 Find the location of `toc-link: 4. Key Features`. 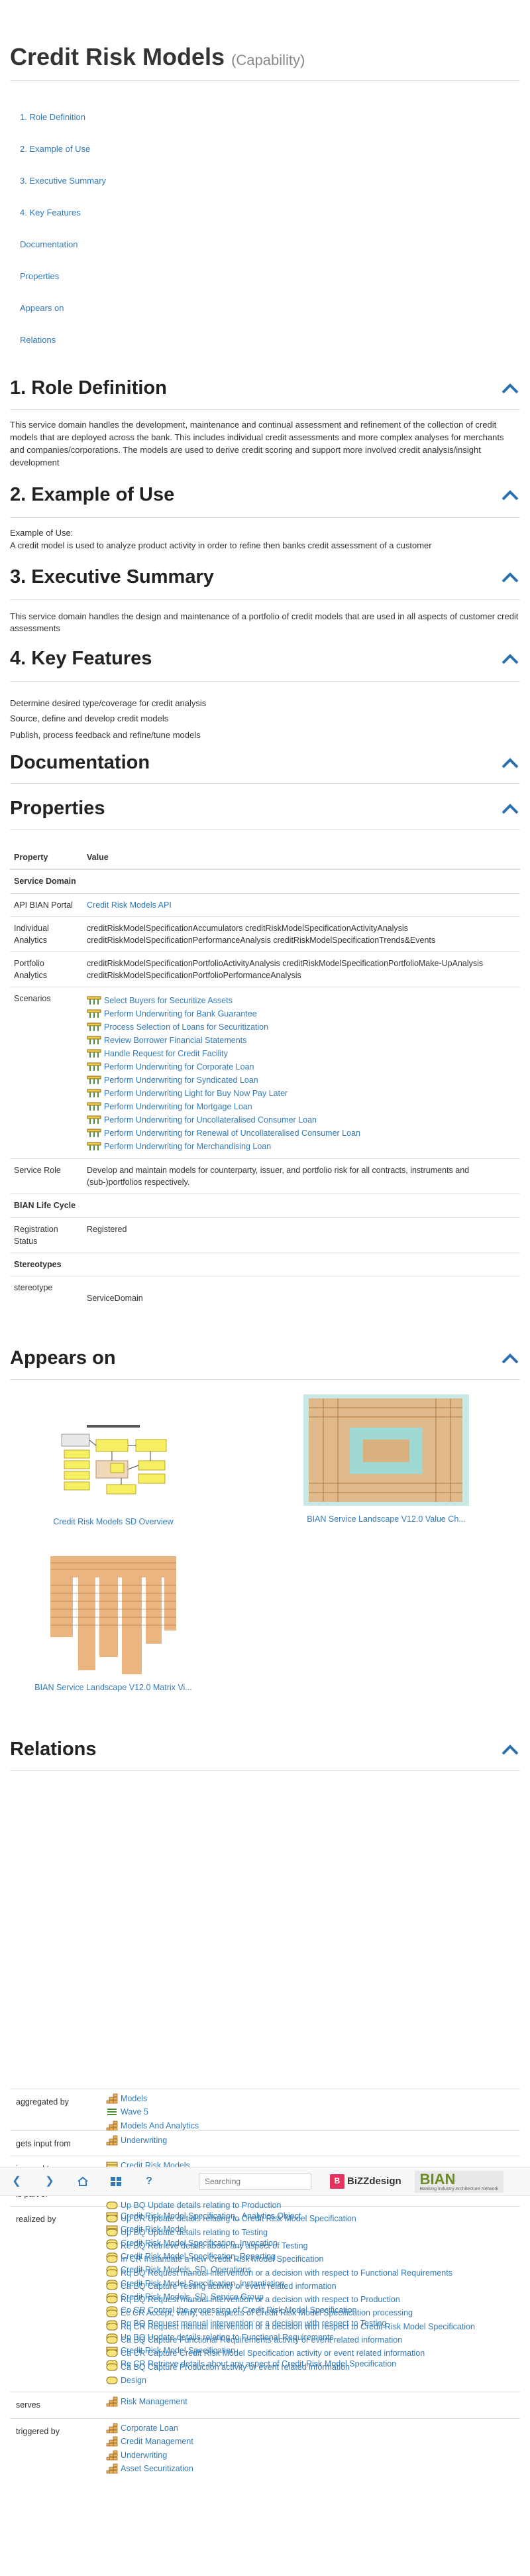

toc-link: 4. Key Features is located at coordinates (50, 212).